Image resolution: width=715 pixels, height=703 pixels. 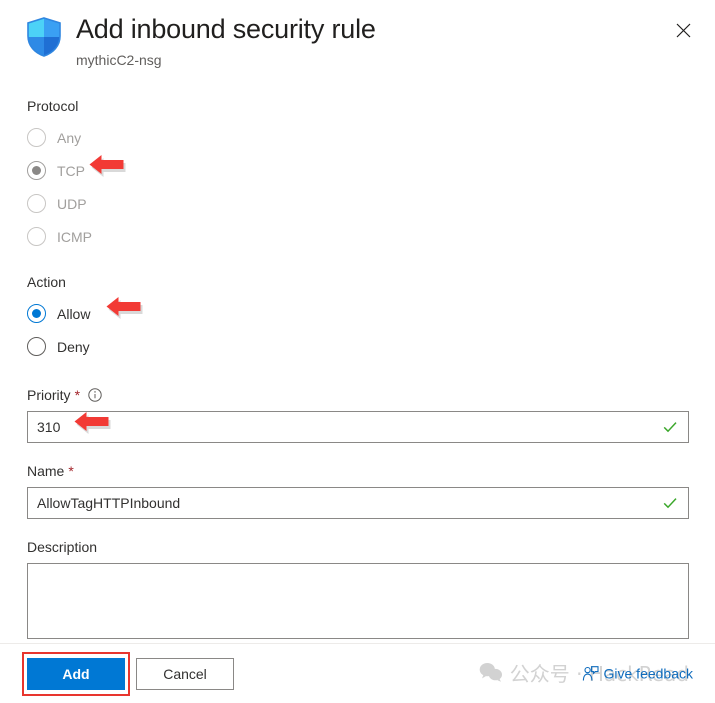 I want to click on protocol-option-tcp: TCP, so click(x=358, y=170).